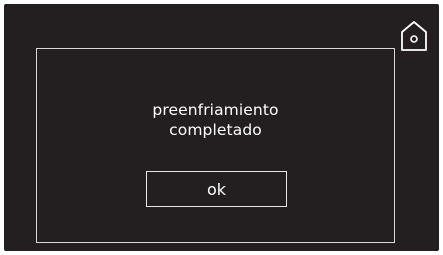 The width and height of the screenshot is (443, 255). I want to click on dialog-message: preenfriamiento completado, so click(215, 120).